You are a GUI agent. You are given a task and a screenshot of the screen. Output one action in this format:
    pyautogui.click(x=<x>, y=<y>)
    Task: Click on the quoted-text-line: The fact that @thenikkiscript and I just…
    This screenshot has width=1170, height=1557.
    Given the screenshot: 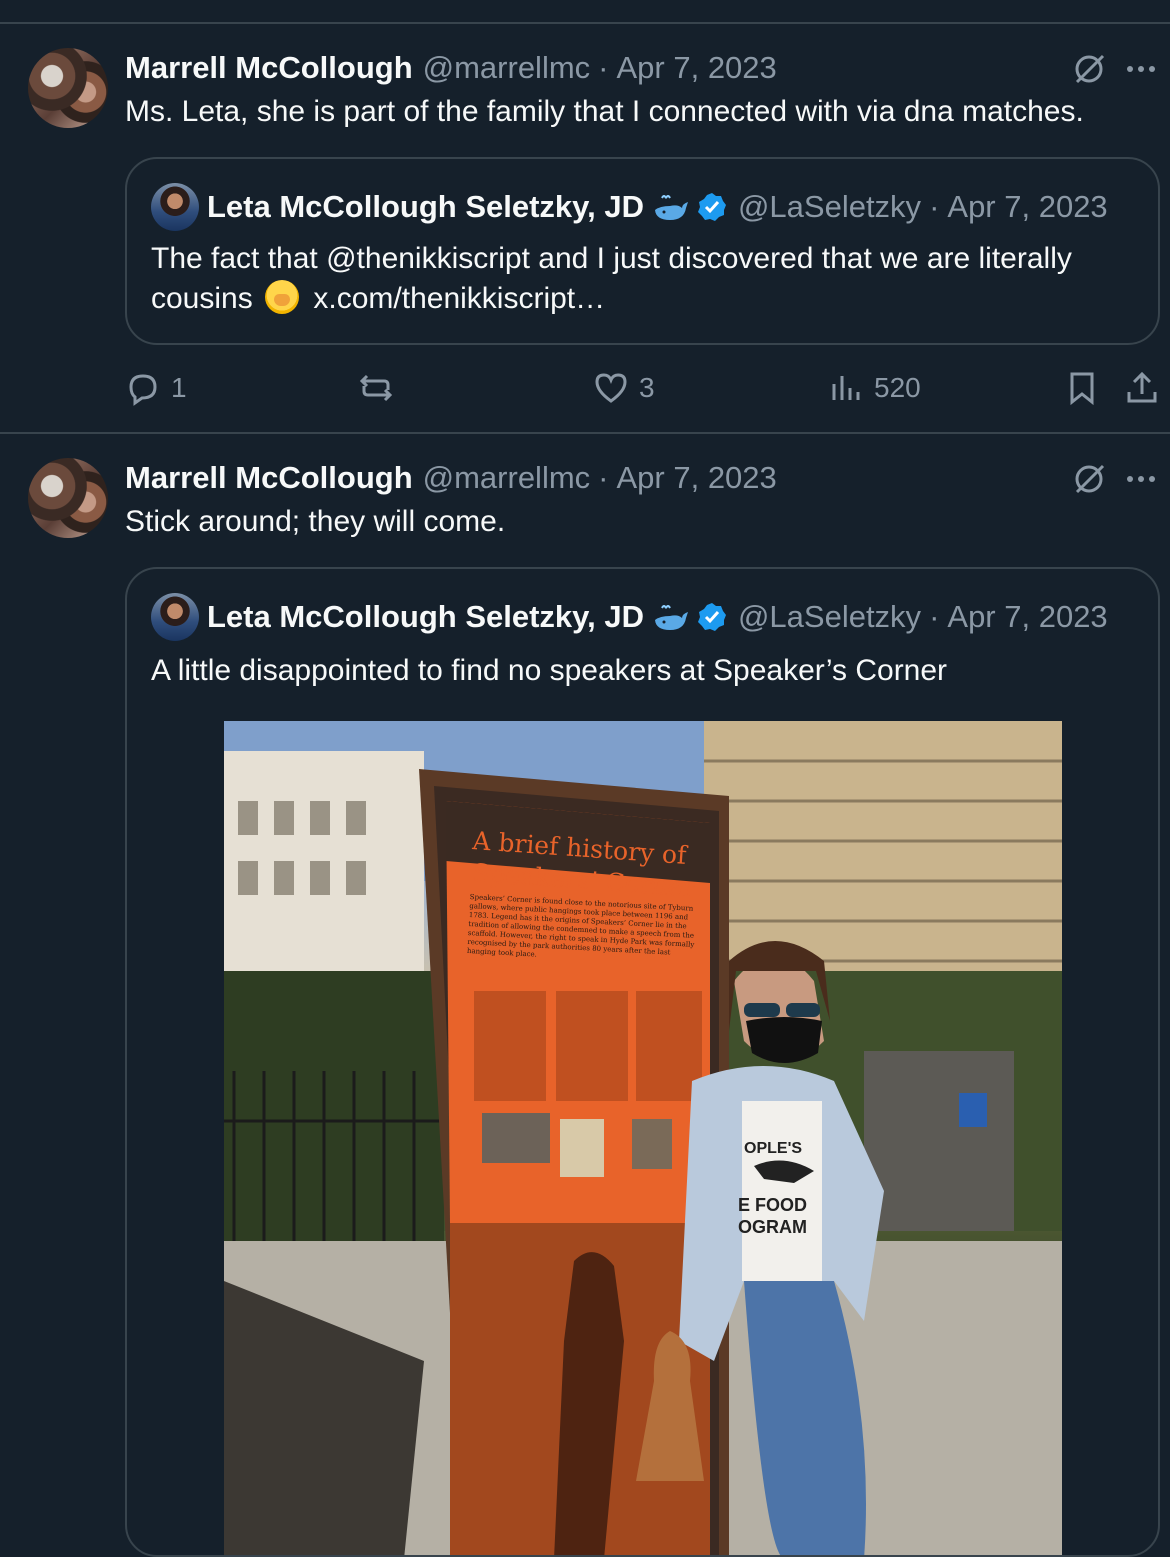 What is the action you would take?
    pyautogui.click(x=611, y=258)
    